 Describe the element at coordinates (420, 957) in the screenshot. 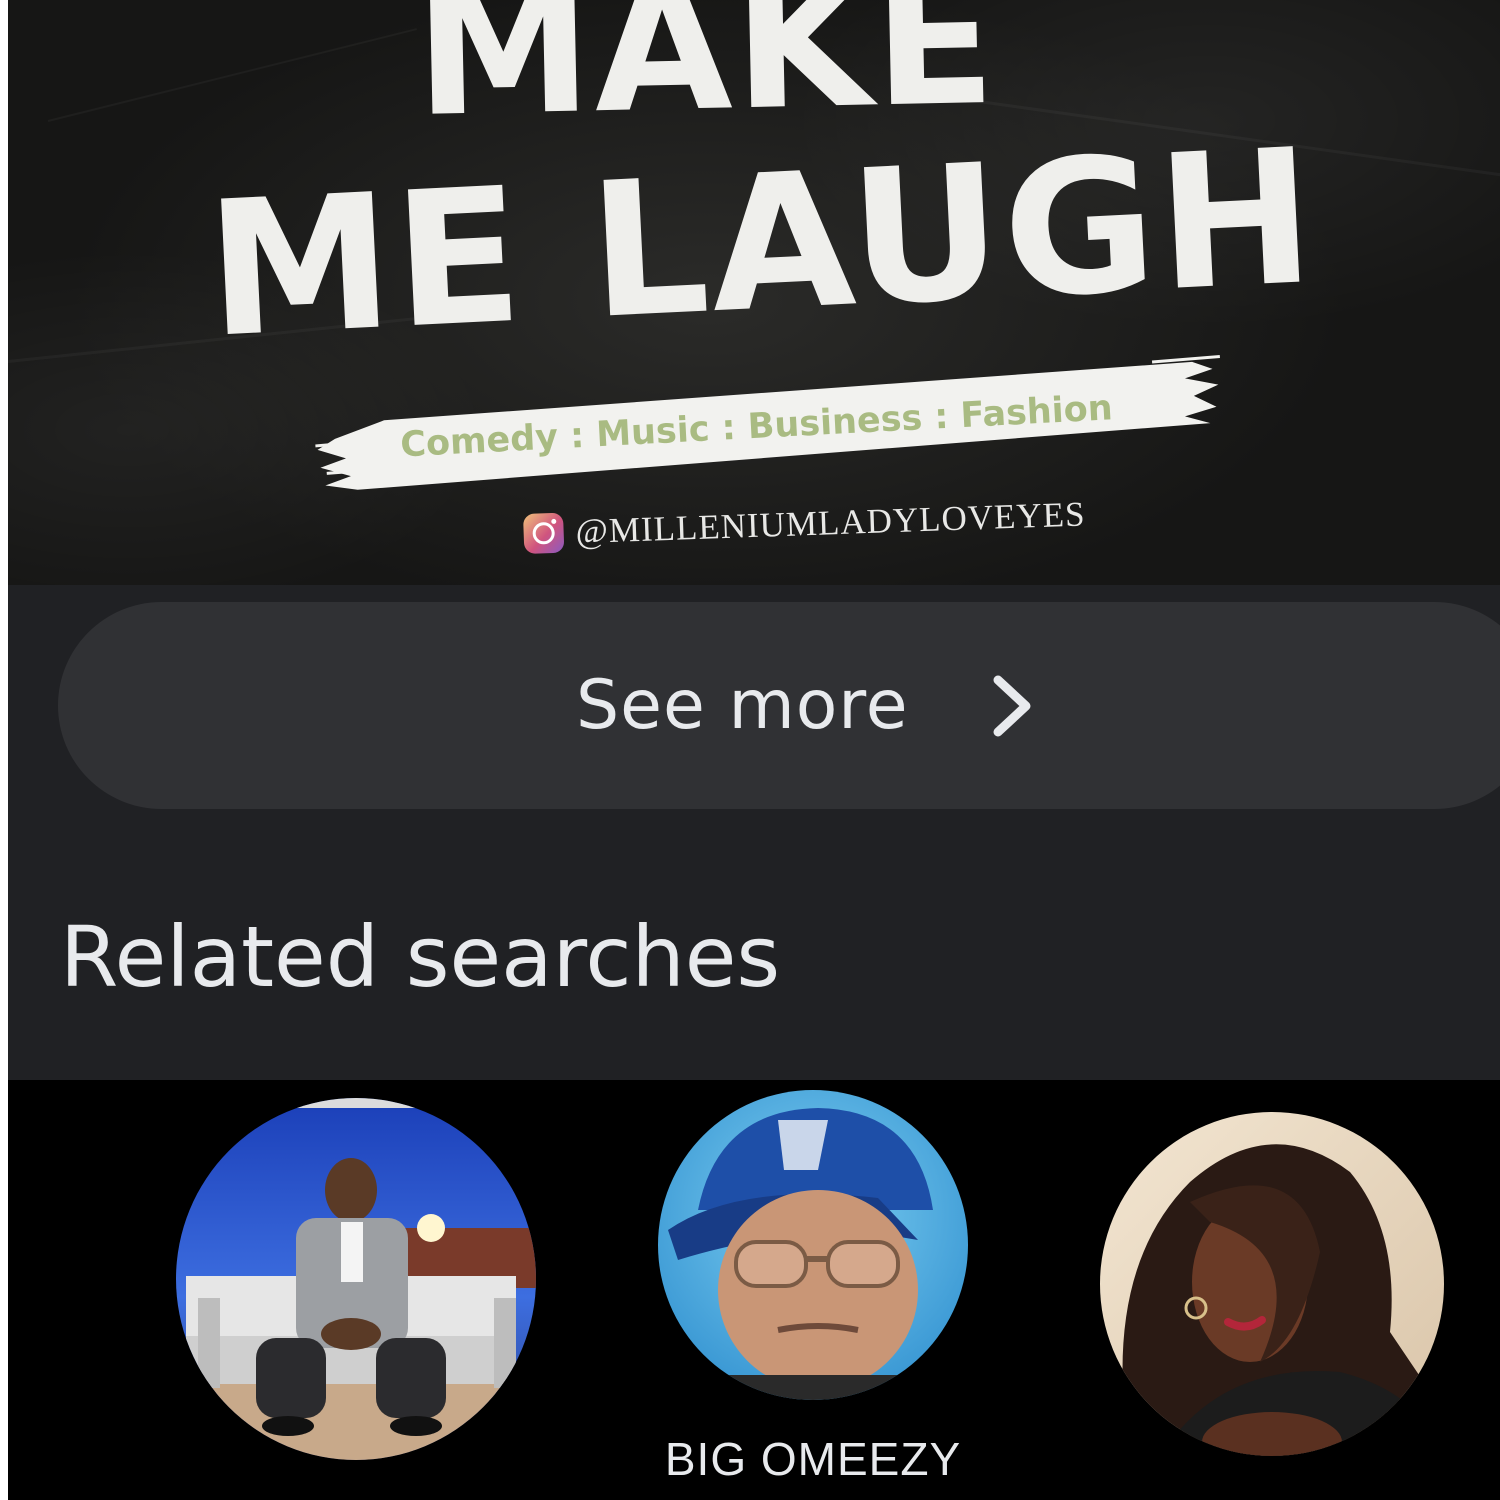

I see `related-searches-title: Related searches` at that location.